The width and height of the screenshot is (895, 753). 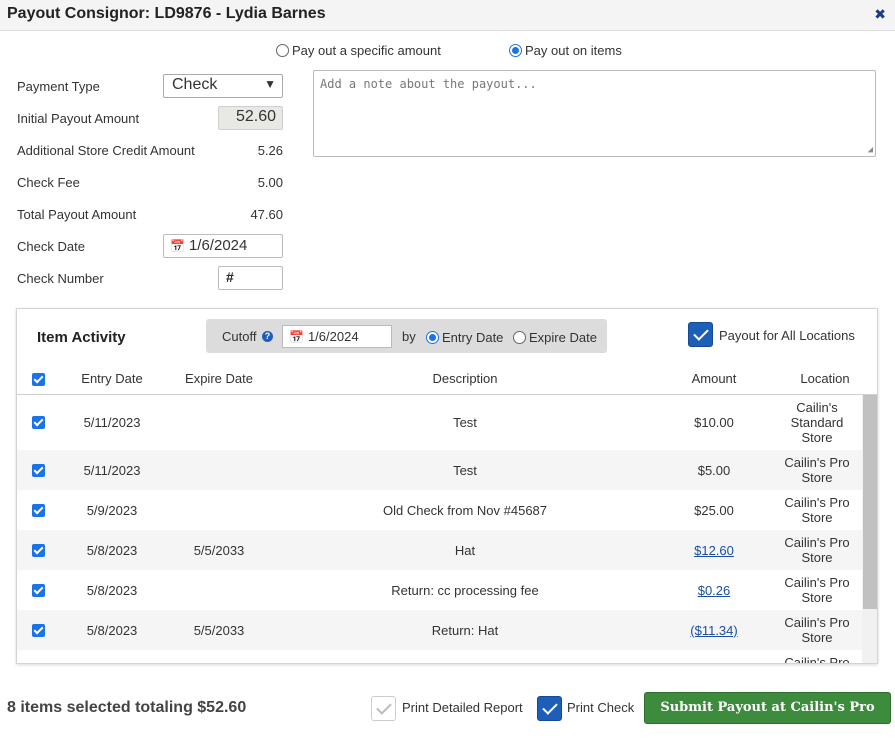 I want to click on col-location: Location, so click(x=825, y=378).